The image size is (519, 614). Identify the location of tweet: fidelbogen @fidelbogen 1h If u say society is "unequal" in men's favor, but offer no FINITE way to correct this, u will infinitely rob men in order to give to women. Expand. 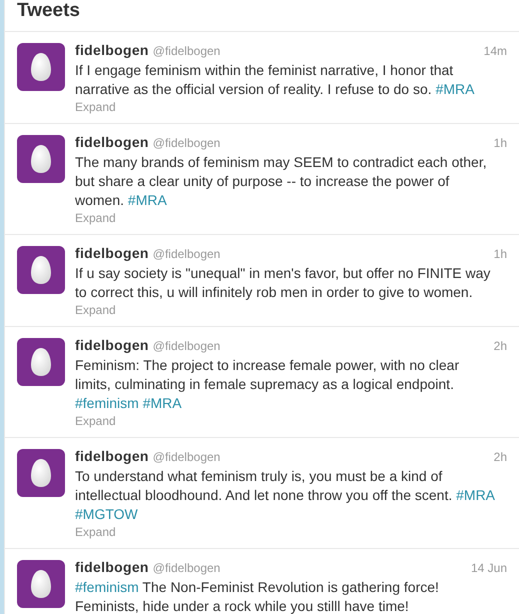
(262, 281).